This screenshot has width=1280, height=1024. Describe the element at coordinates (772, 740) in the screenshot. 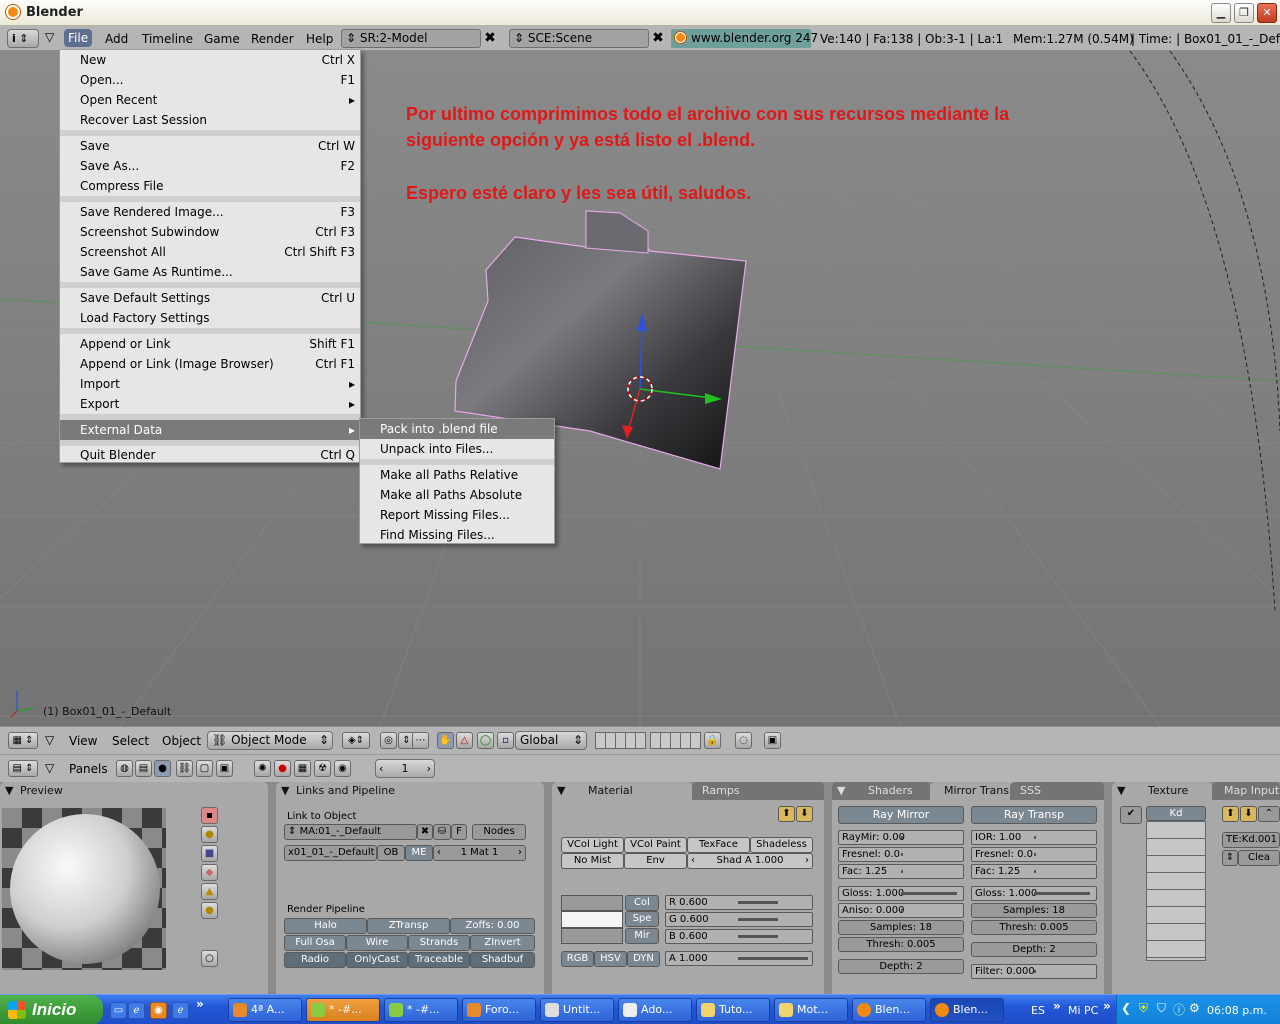

I see `render-preview-icon: ▣` at that location.